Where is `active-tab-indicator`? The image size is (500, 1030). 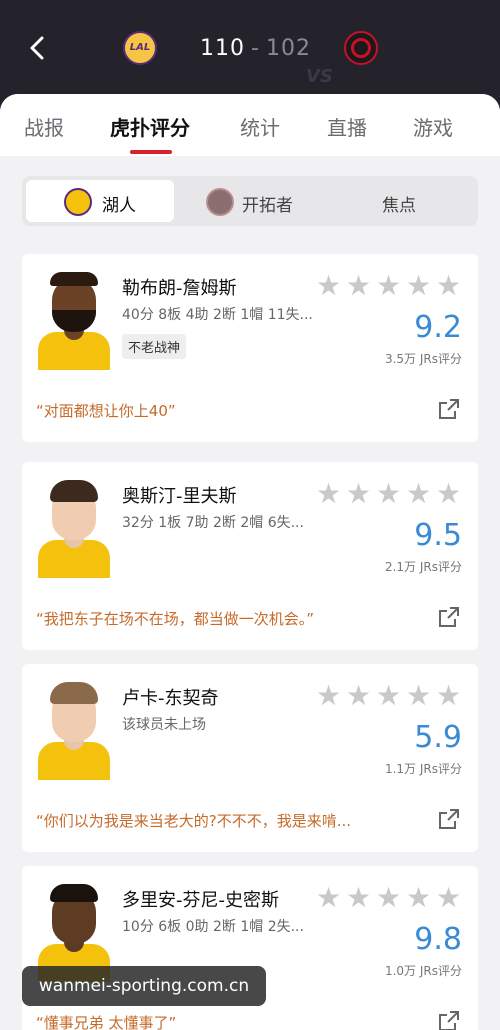
active-tab-indicator is located at coordinates (151, 152).